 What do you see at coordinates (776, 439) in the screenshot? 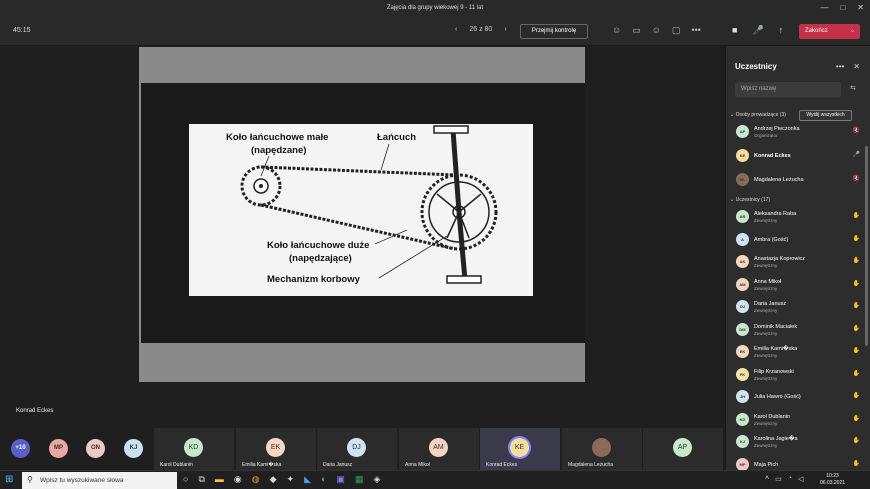
I see `participant-name: Karolina Jagie�a` at bounding box center [776, 439].